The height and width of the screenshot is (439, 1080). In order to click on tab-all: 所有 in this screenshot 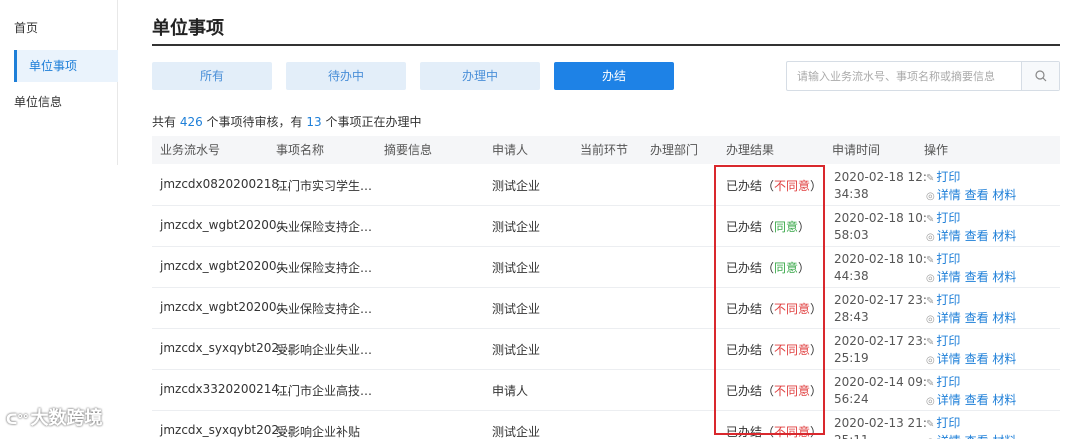, I will do `click(212, 76)`.